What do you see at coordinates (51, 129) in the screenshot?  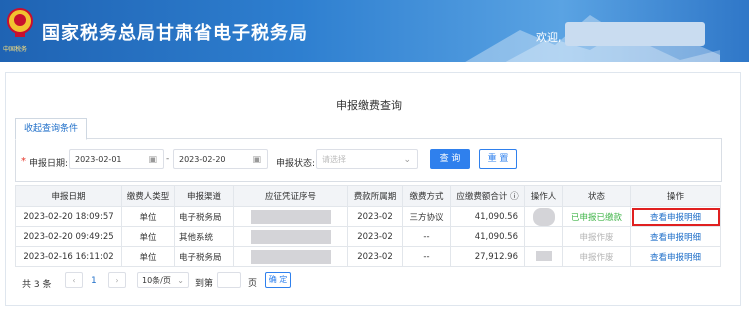 I see `tab-collapse-filter: 收起查询条件` at bounding box center [51, 129].